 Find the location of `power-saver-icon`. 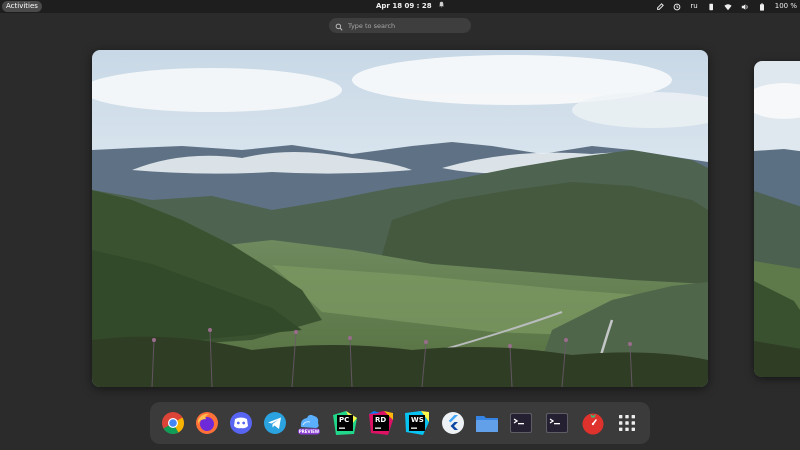

power-saver-icon is located at coordinates (677, 7).